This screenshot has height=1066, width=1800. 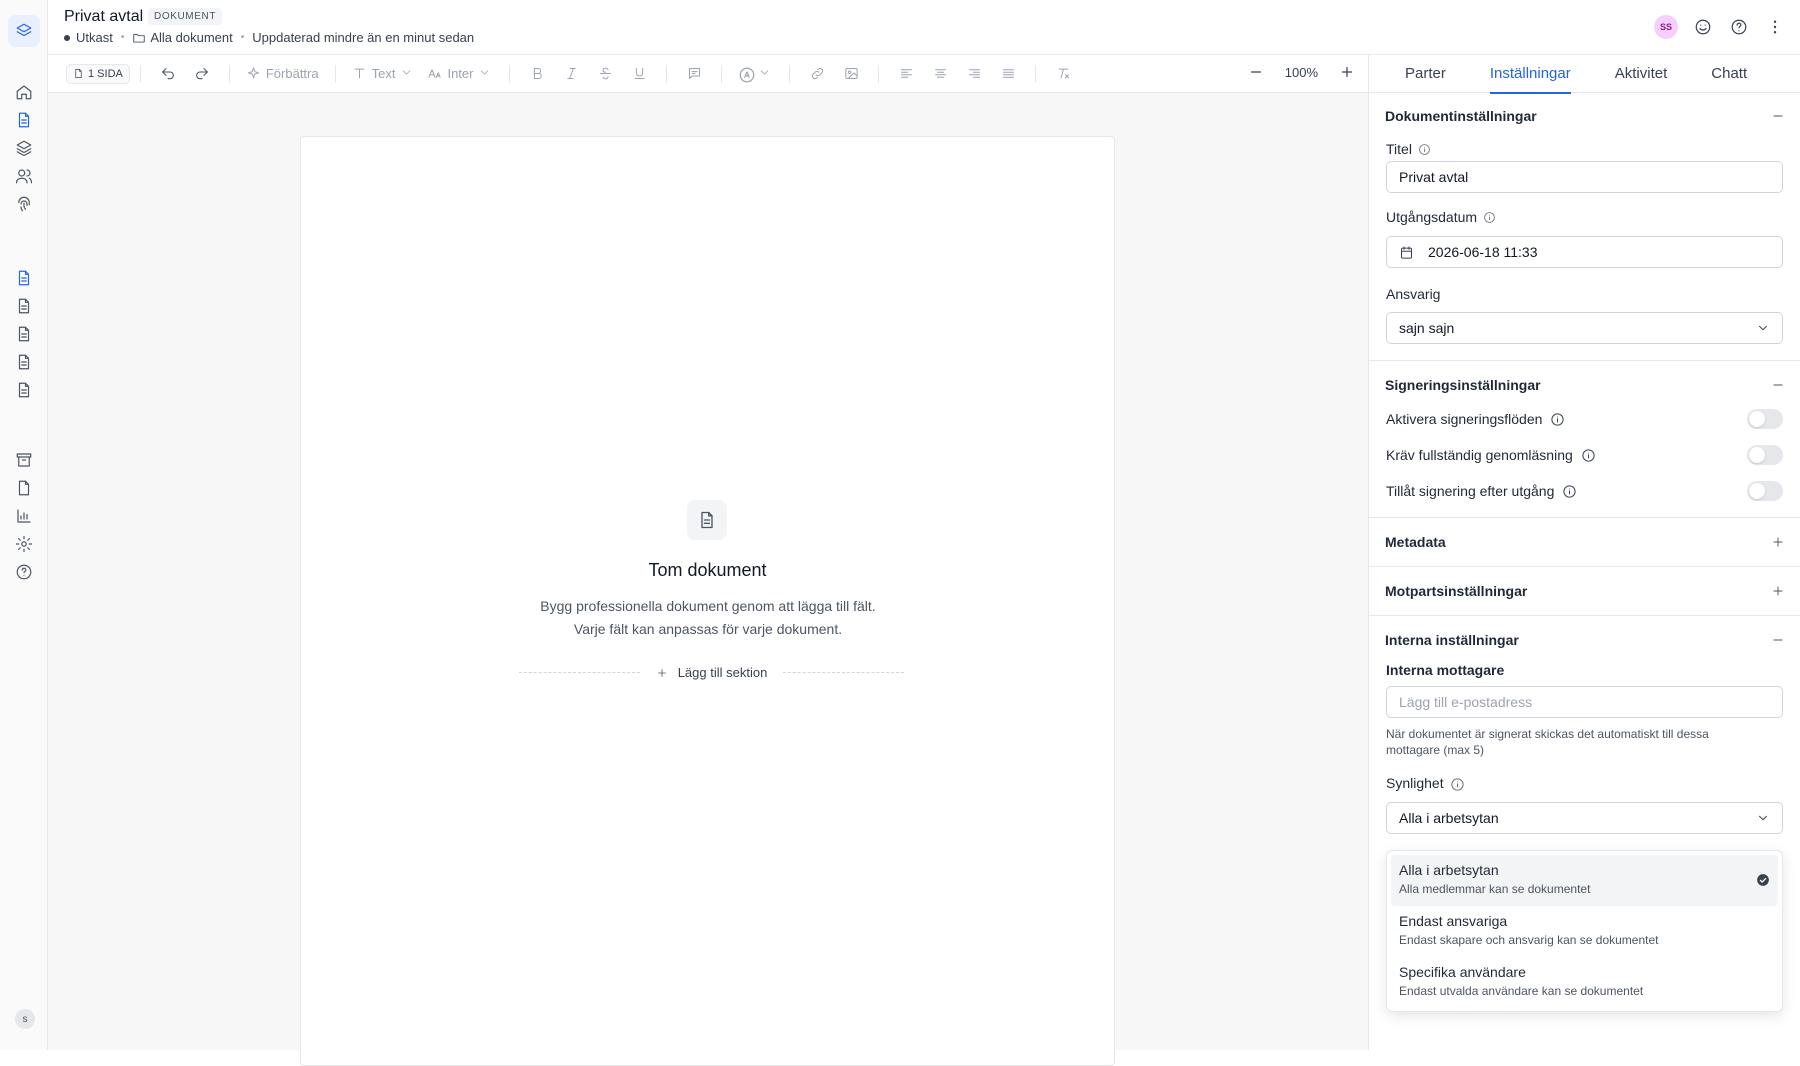 I want to click on home-icon, so click(x=24, y=92).